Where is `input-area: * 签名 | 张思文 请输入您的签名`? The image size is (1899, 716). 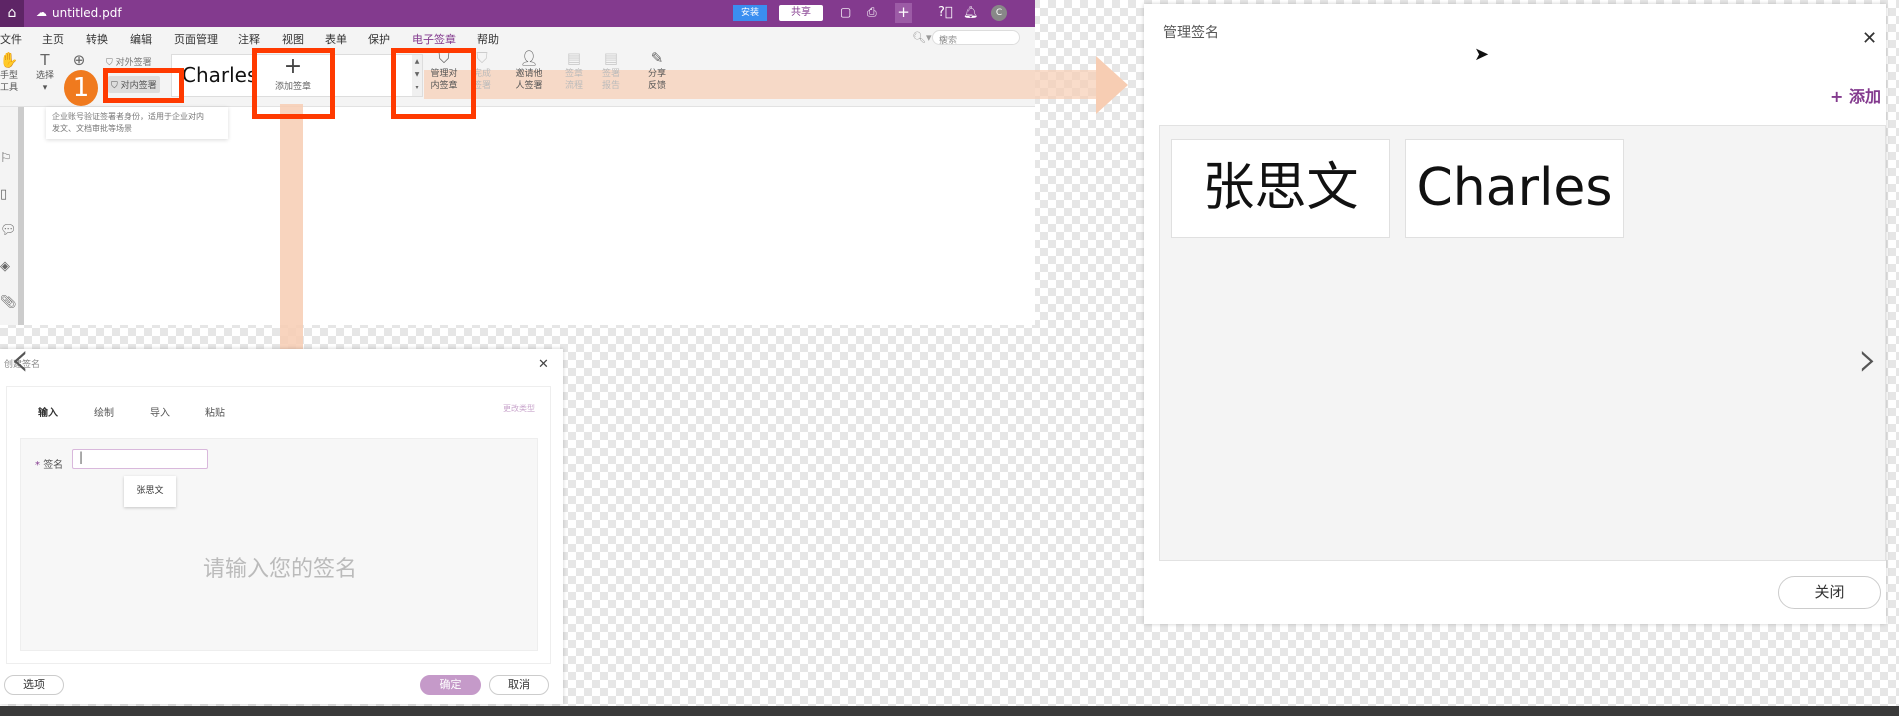 input-area: * 签名 | 张思文 请输入您的签名 is located at coordinates (279, 544).